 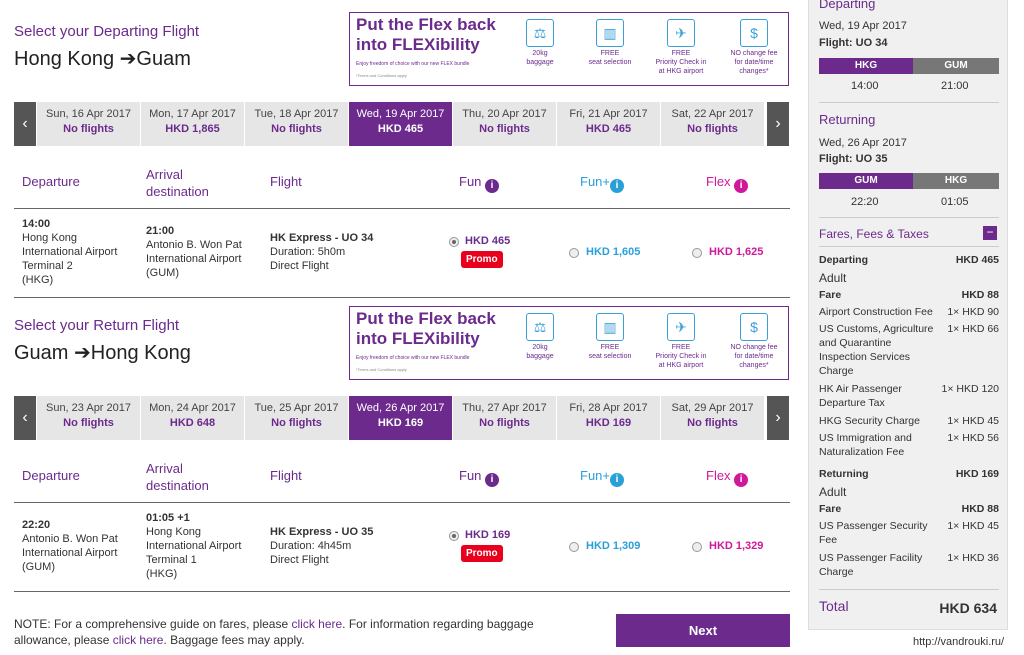 I want to click on funplus-price: HKD 1,605, so click(x=613, y=252).